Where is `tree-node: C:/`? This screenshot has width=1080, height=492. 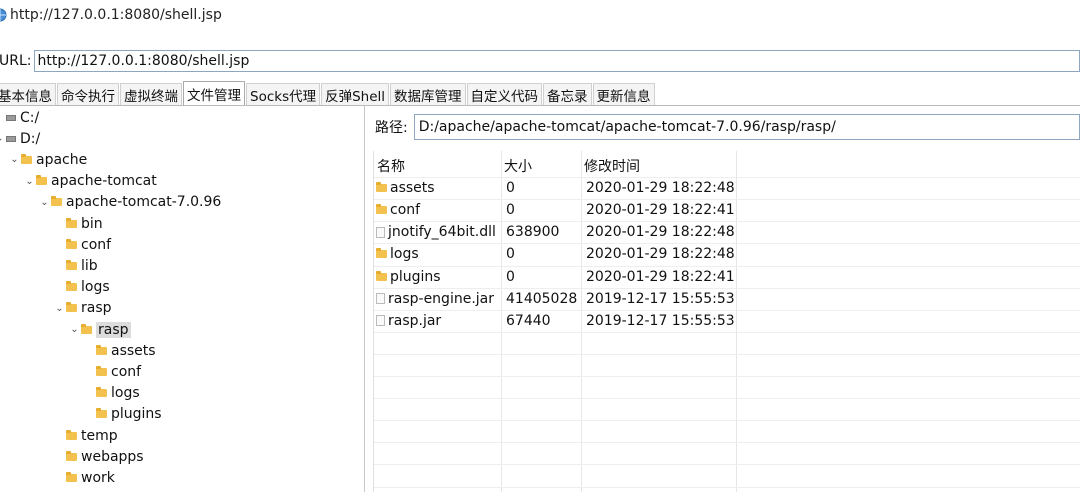 tree-node: C:/ is located at coordinates (19, 117).